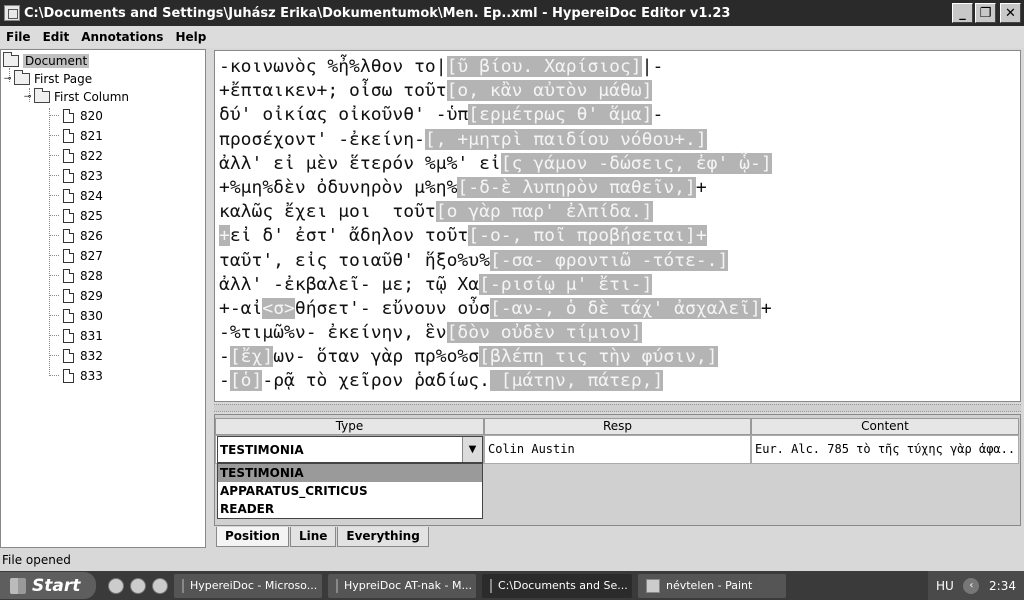  What do you see at coordinates (701, 187) in the screenshot?
I see `text-segment: +` at bounding box center [701, 187].